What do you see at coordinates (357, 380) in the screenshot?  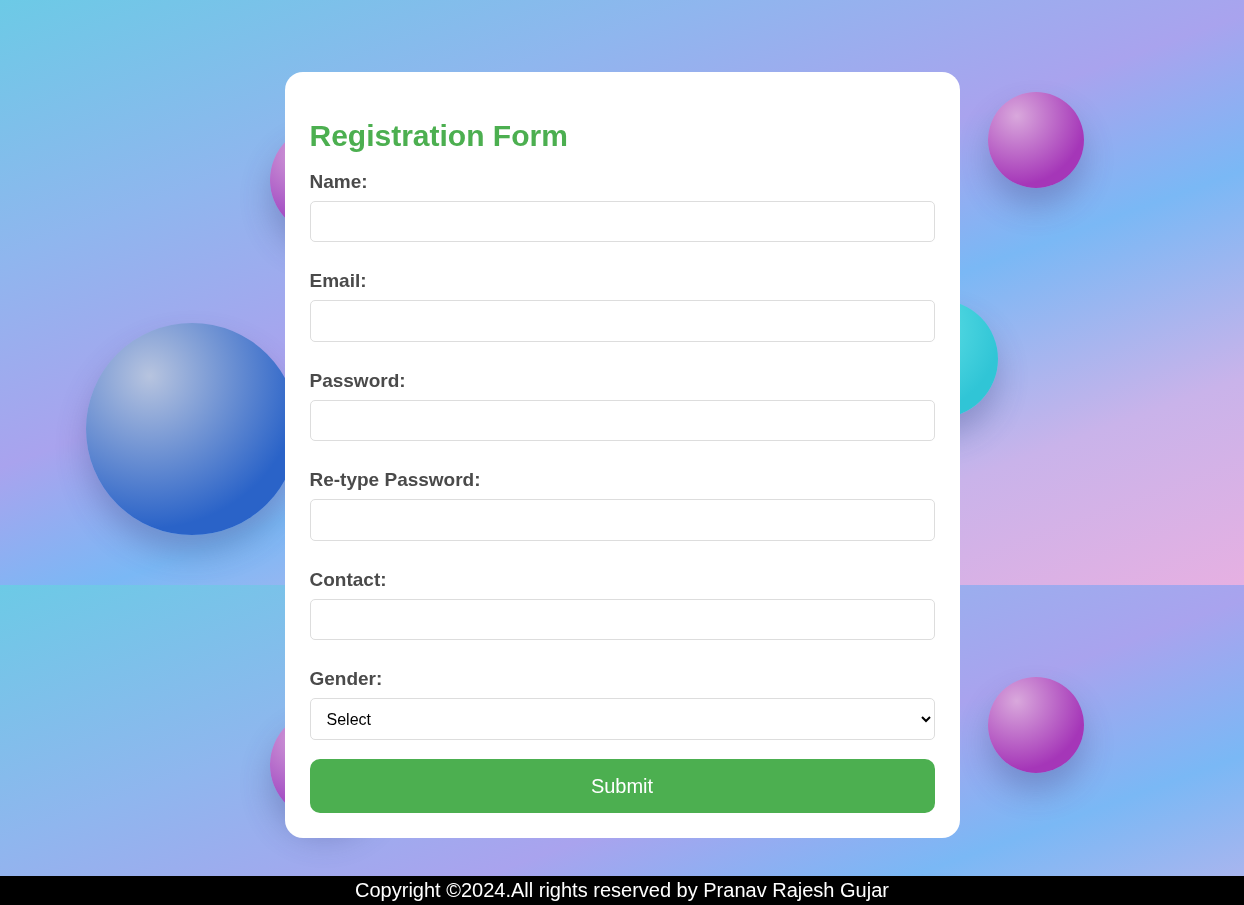 I see `field-label: Password:` at bounding box center [357, 380].